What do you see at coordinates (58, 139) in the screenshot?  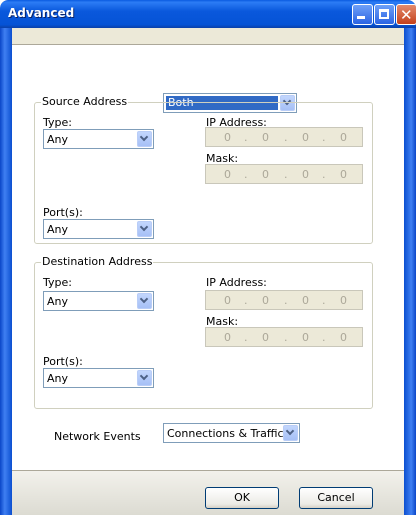 I see `source-type-value: Any` at bounding box center [58, 139].